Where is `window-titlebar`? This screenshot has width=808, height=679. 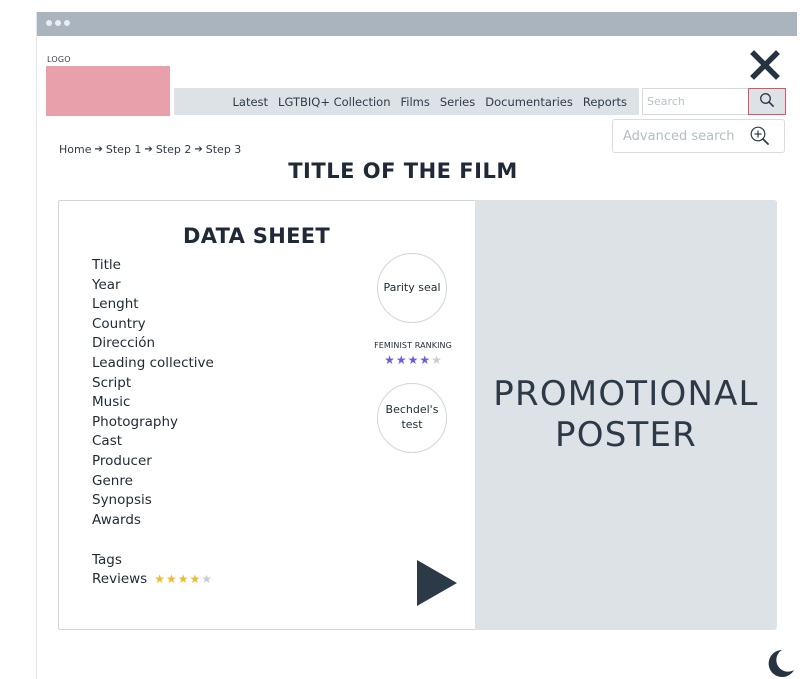
window-titlebar is located at coordinates (417, 24).